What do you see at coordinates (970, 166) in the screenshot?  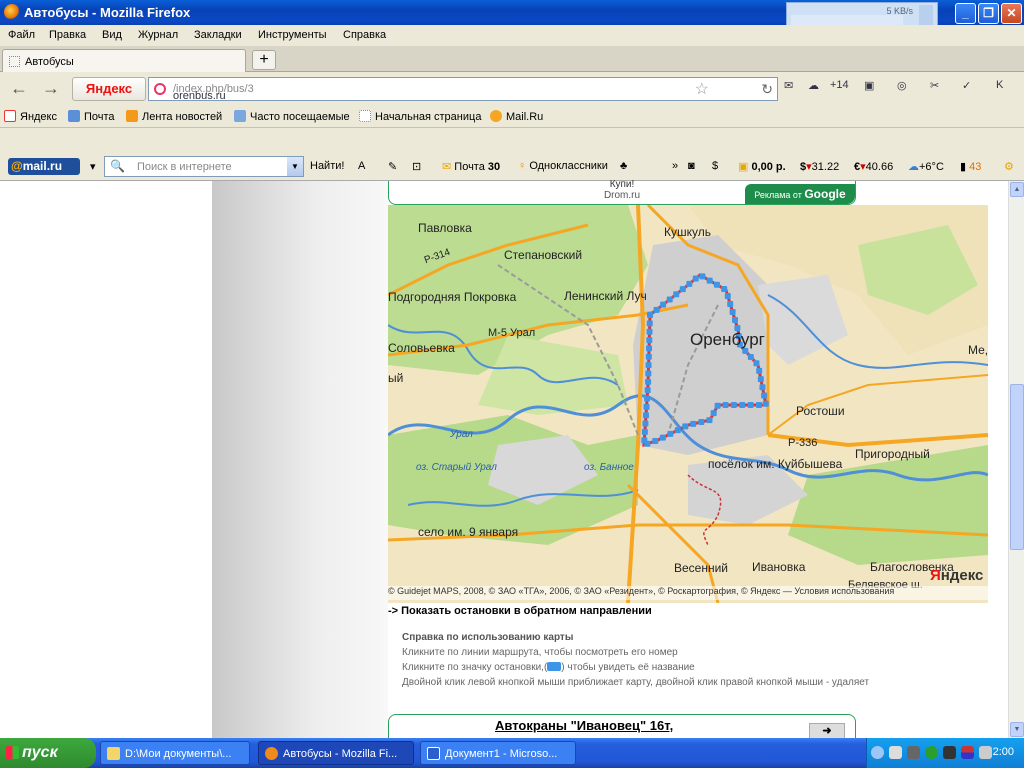 I see `traffic-widget: ▮ 43` at bounding box center [970, 166].